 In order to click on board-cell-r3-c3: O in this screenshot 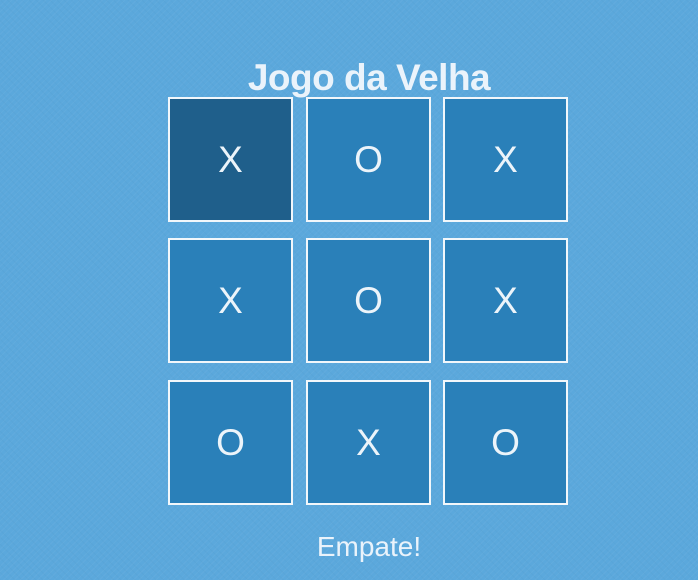, I will do `click(505, 442)`.